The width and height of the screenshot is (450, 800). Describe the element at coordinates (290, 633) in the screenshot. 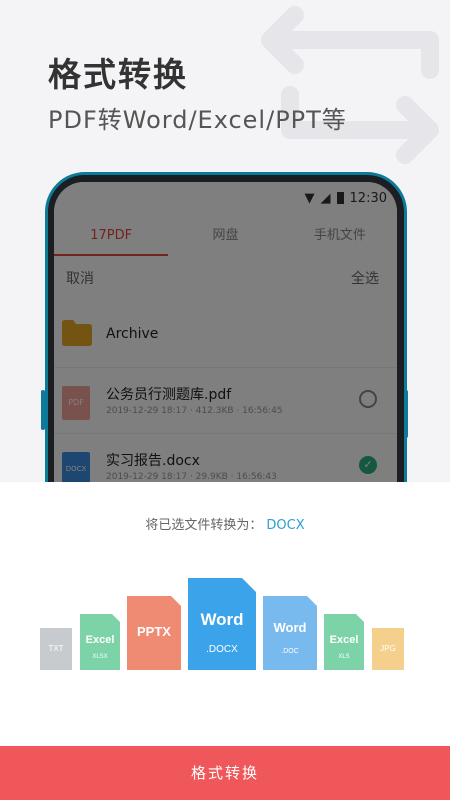

I see `format-option-doc: Word .DOC` at that location.